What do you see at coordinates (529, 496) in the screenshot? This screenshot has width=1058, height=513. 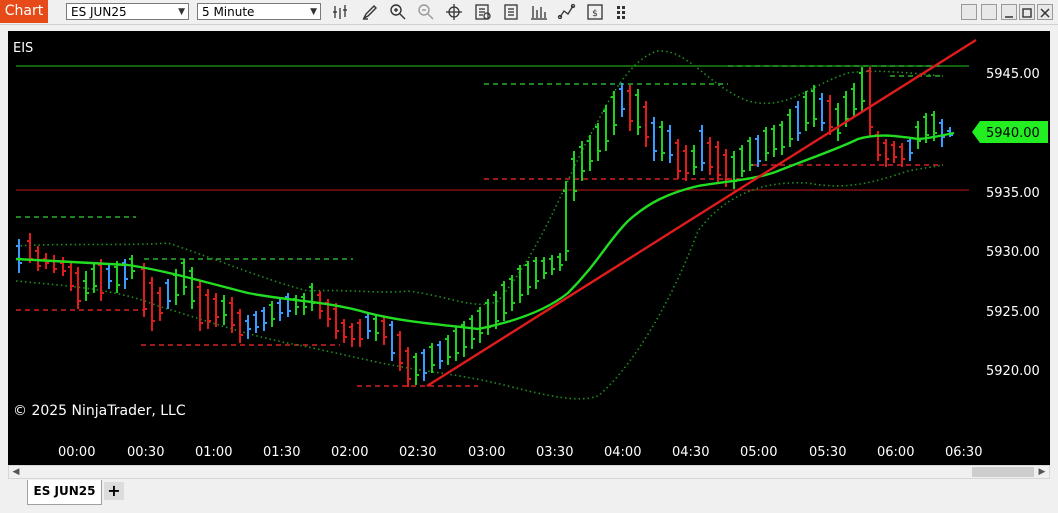 I see `tab-bar: ES JUN25 +` at bounding box center [529, 496].